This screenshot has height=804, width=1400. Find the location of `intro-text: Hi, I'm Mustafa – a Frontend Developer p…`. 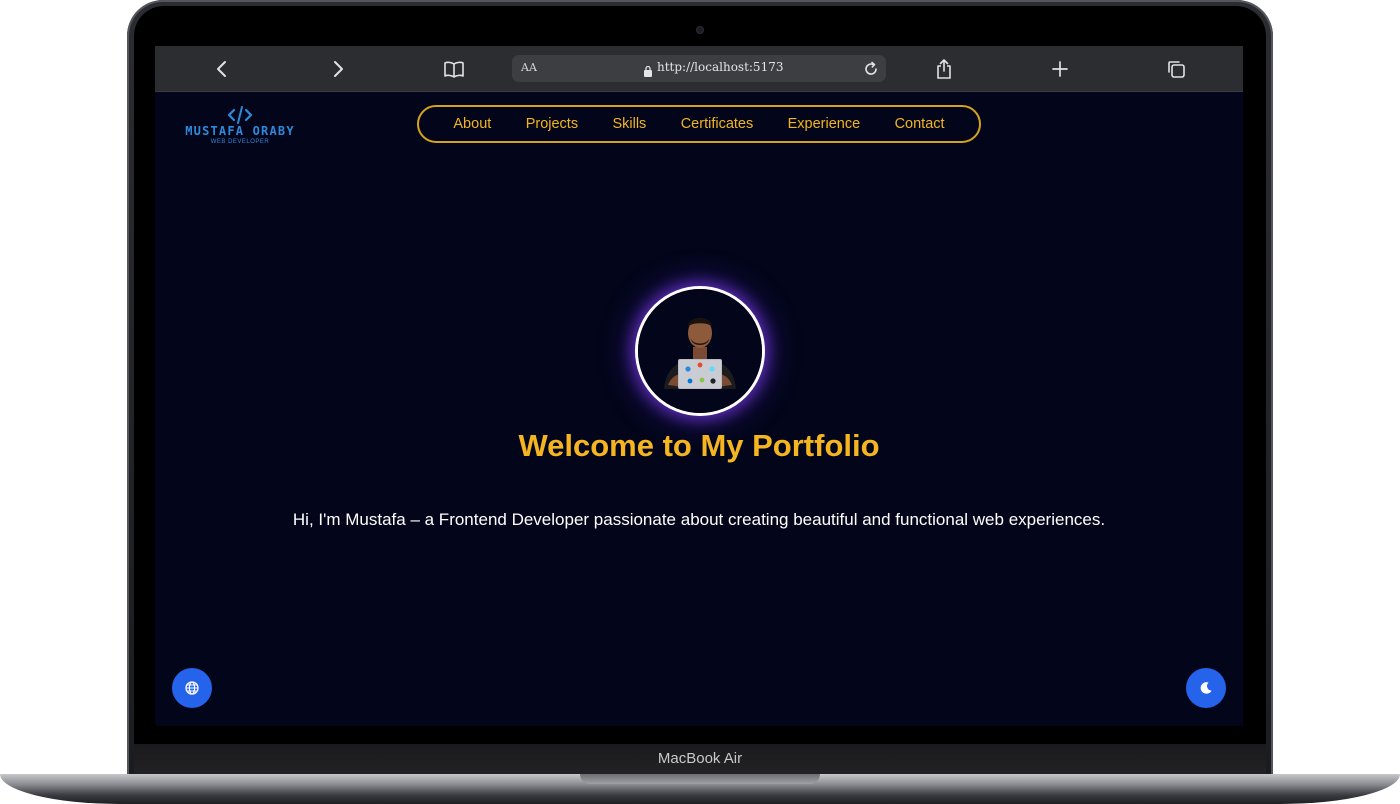

intro-text: Hi, I'm Mustafa – a Frontend Developer p… is located at coordinates (699, 519).